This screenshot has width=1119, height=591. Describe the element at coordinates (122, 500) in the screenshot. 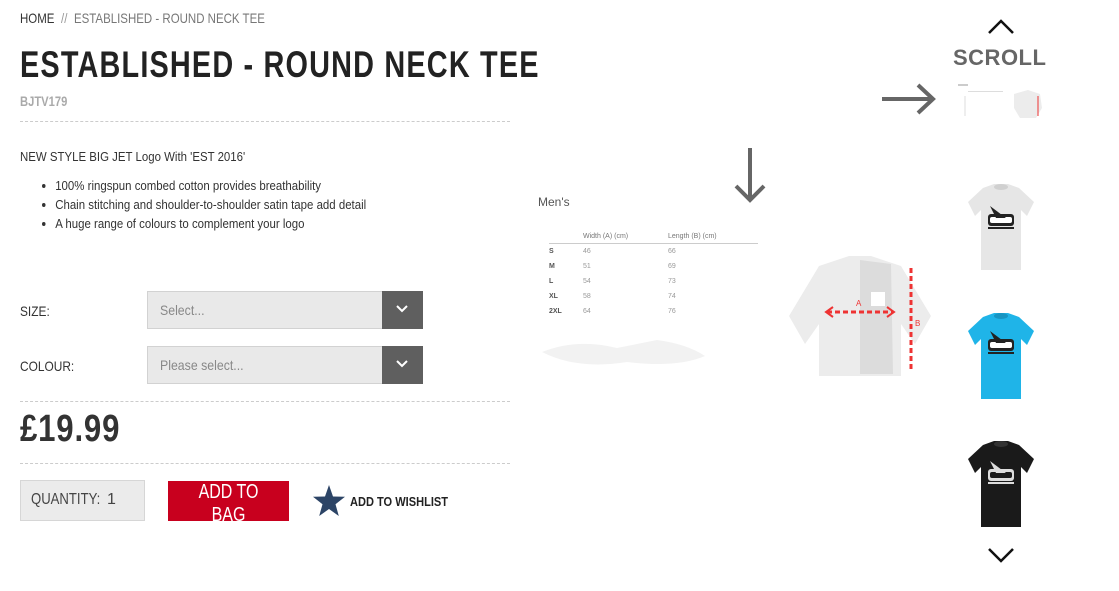

I see `quantity-input` at that location.